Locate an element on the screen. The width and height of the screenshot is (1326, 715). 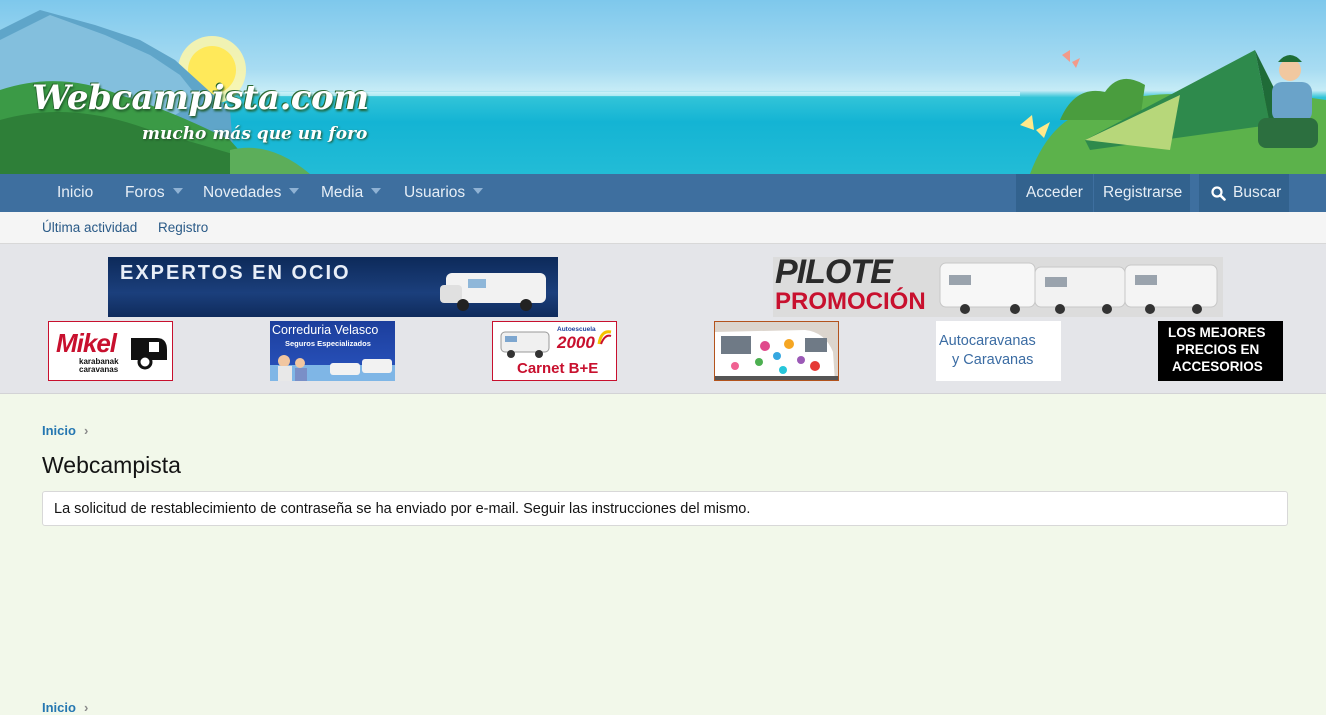
ad-mikel: Mikel karabanak caravanas is located at coordinates (110, 351).